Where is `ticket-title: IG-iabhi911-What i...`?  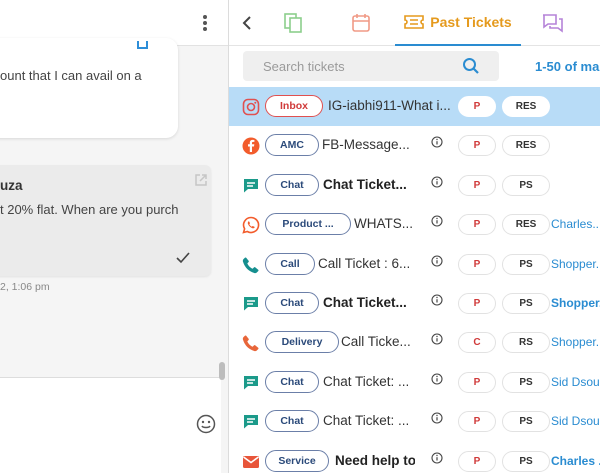 ticket-title: IG-iabhi911-What i... is located at coordinates (389, 105).